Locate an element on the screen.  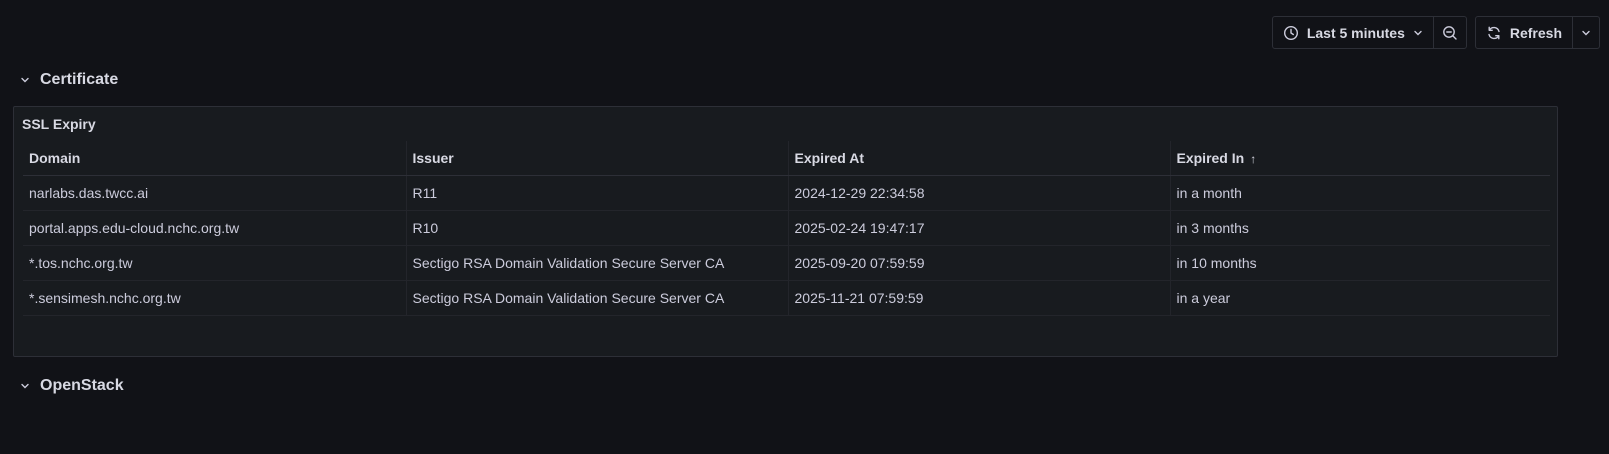
cell-domain: *.tos.nchc.org.tw is located at coordinates (214, 263).